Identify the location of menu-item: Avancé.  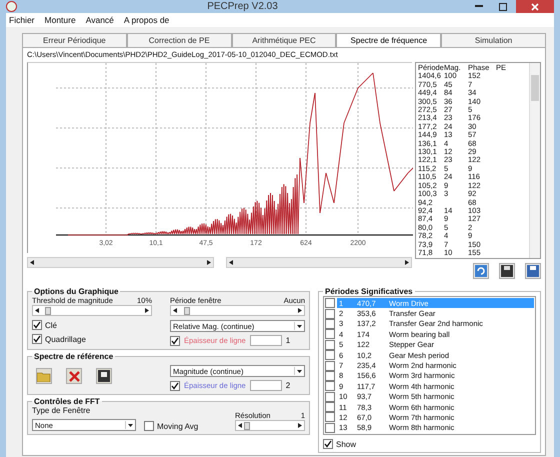
(100, 20).